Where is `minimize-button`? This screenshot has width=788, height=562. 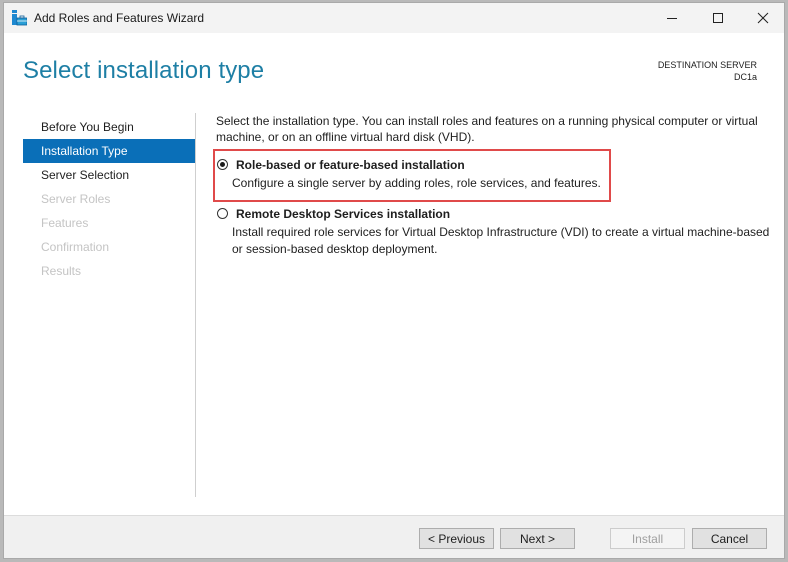 minimize-button is located at coordinates (672, 18).